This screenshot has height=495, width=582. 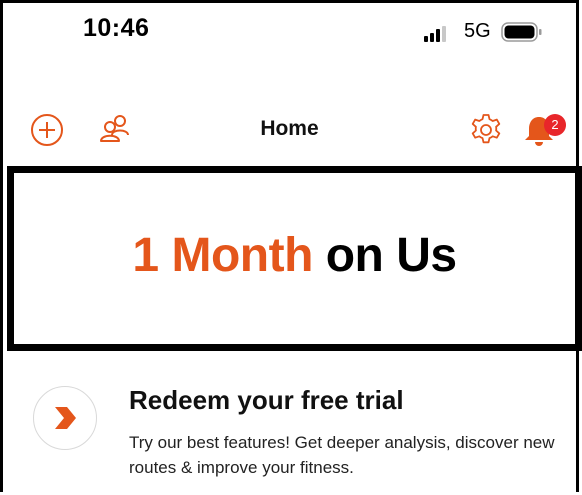 I want to click on chevron-badge, so click(x=65, y=418).